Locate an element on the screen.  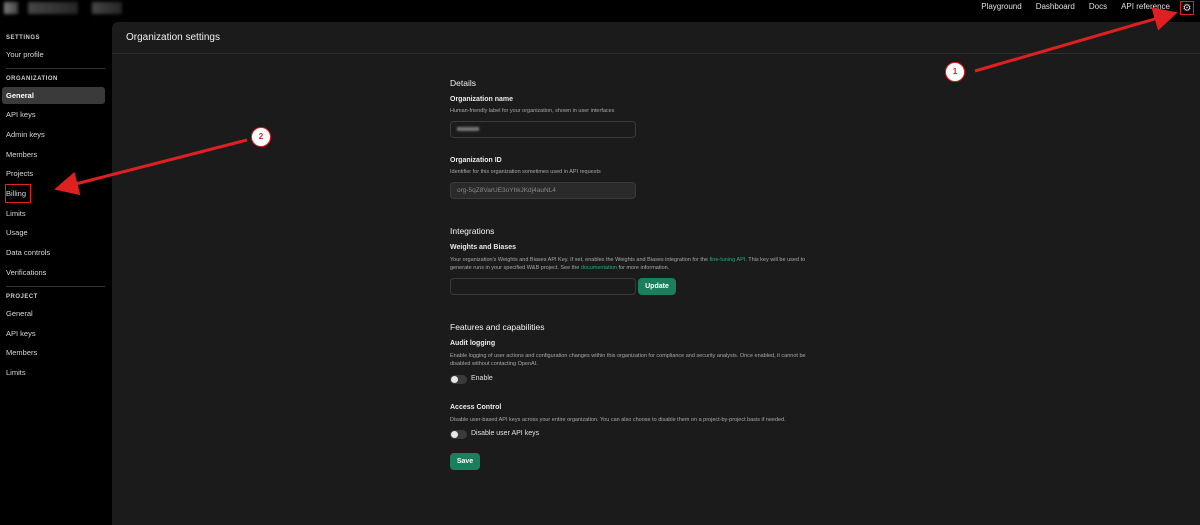
disable-user-api-keys-toggle is located at coordinates (458, 434).